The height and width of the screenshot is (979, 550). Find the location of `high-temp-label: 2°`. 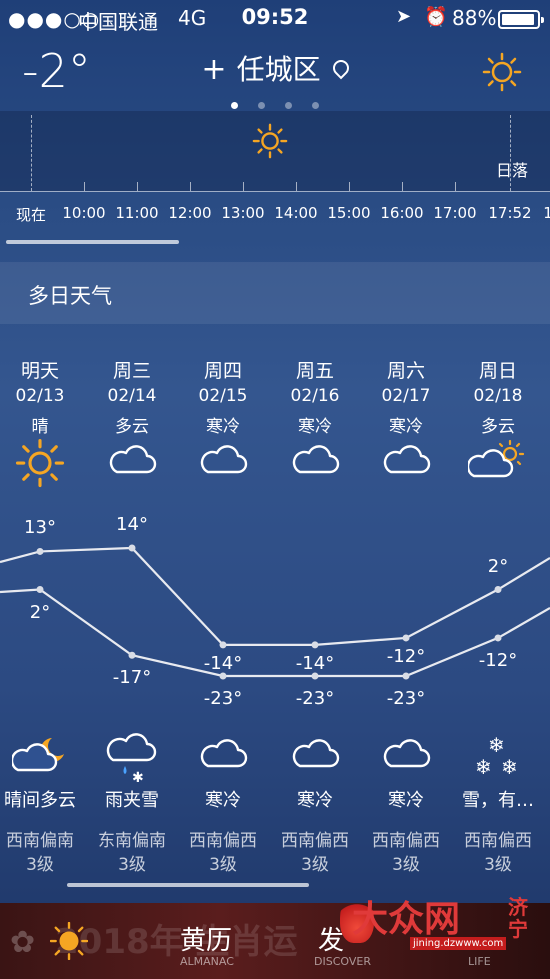

high-temp-label: 2° is located at coordinates (498, 566).